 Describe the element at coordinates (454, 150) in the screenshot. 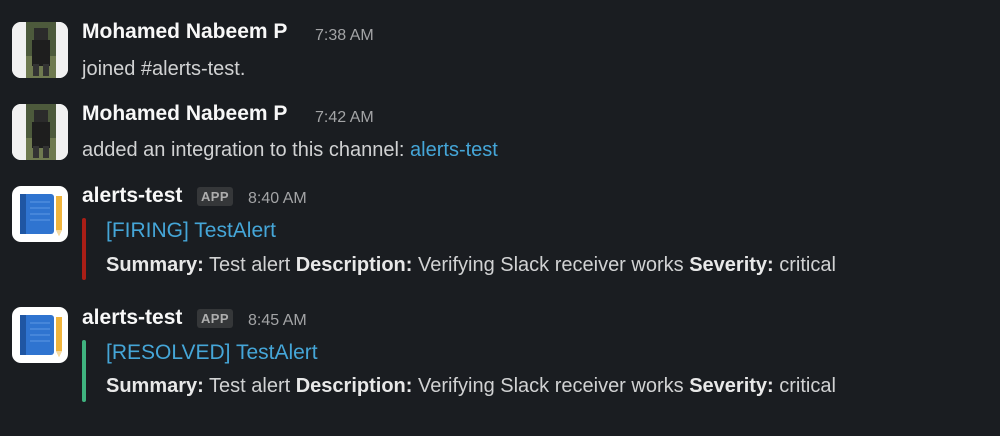

I see `channel-link: alerts-test` at that location.